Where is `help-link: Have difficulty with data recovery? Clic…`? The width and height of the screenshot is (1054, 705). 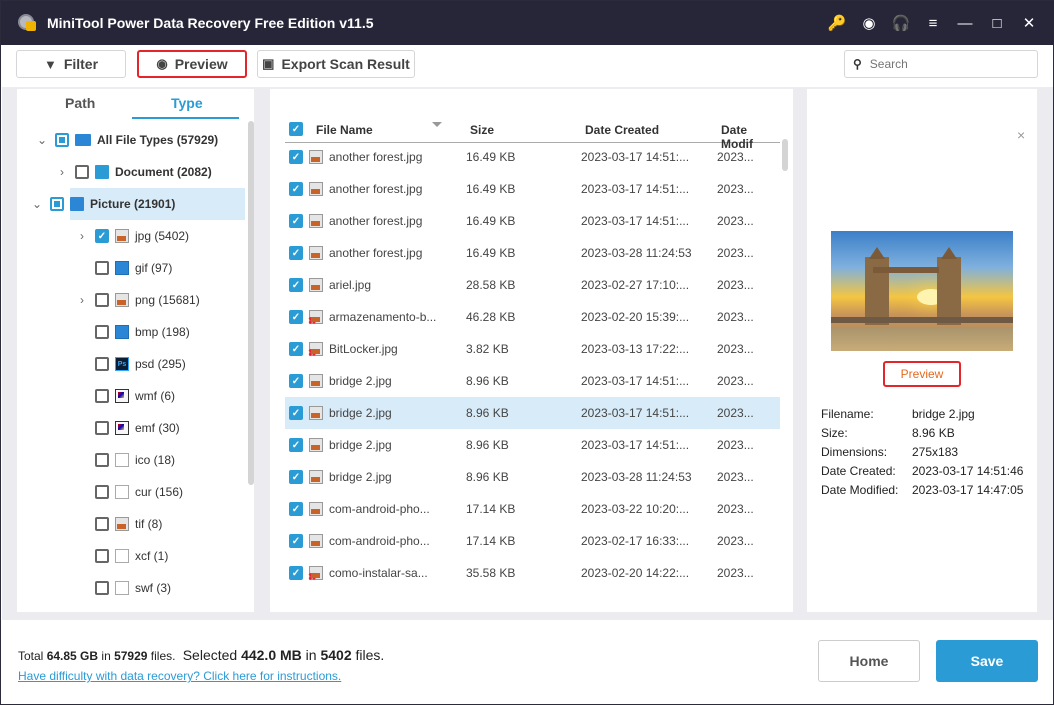
help-link: Have difficulty with data recovery? Clic… is located at coordinates (179, 676).